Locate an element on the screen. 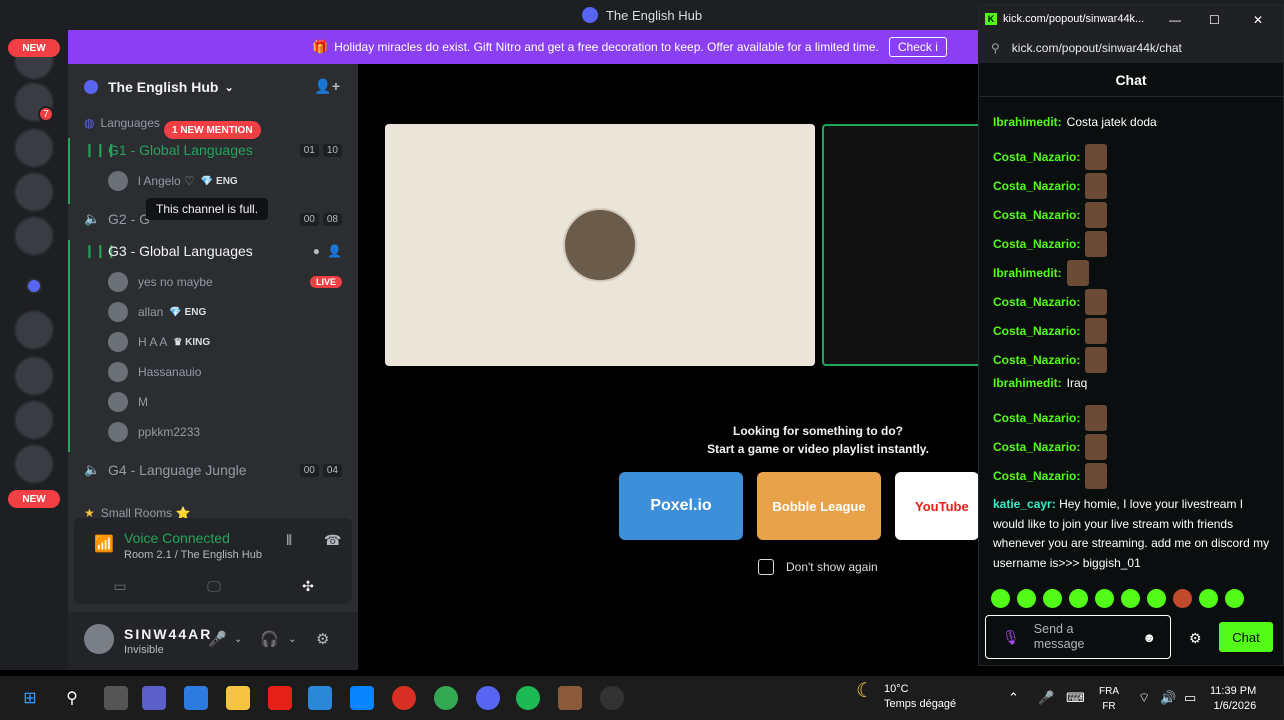 This screenshot has width=1284, height=720. video-tile is located at coordinates (600, 245).